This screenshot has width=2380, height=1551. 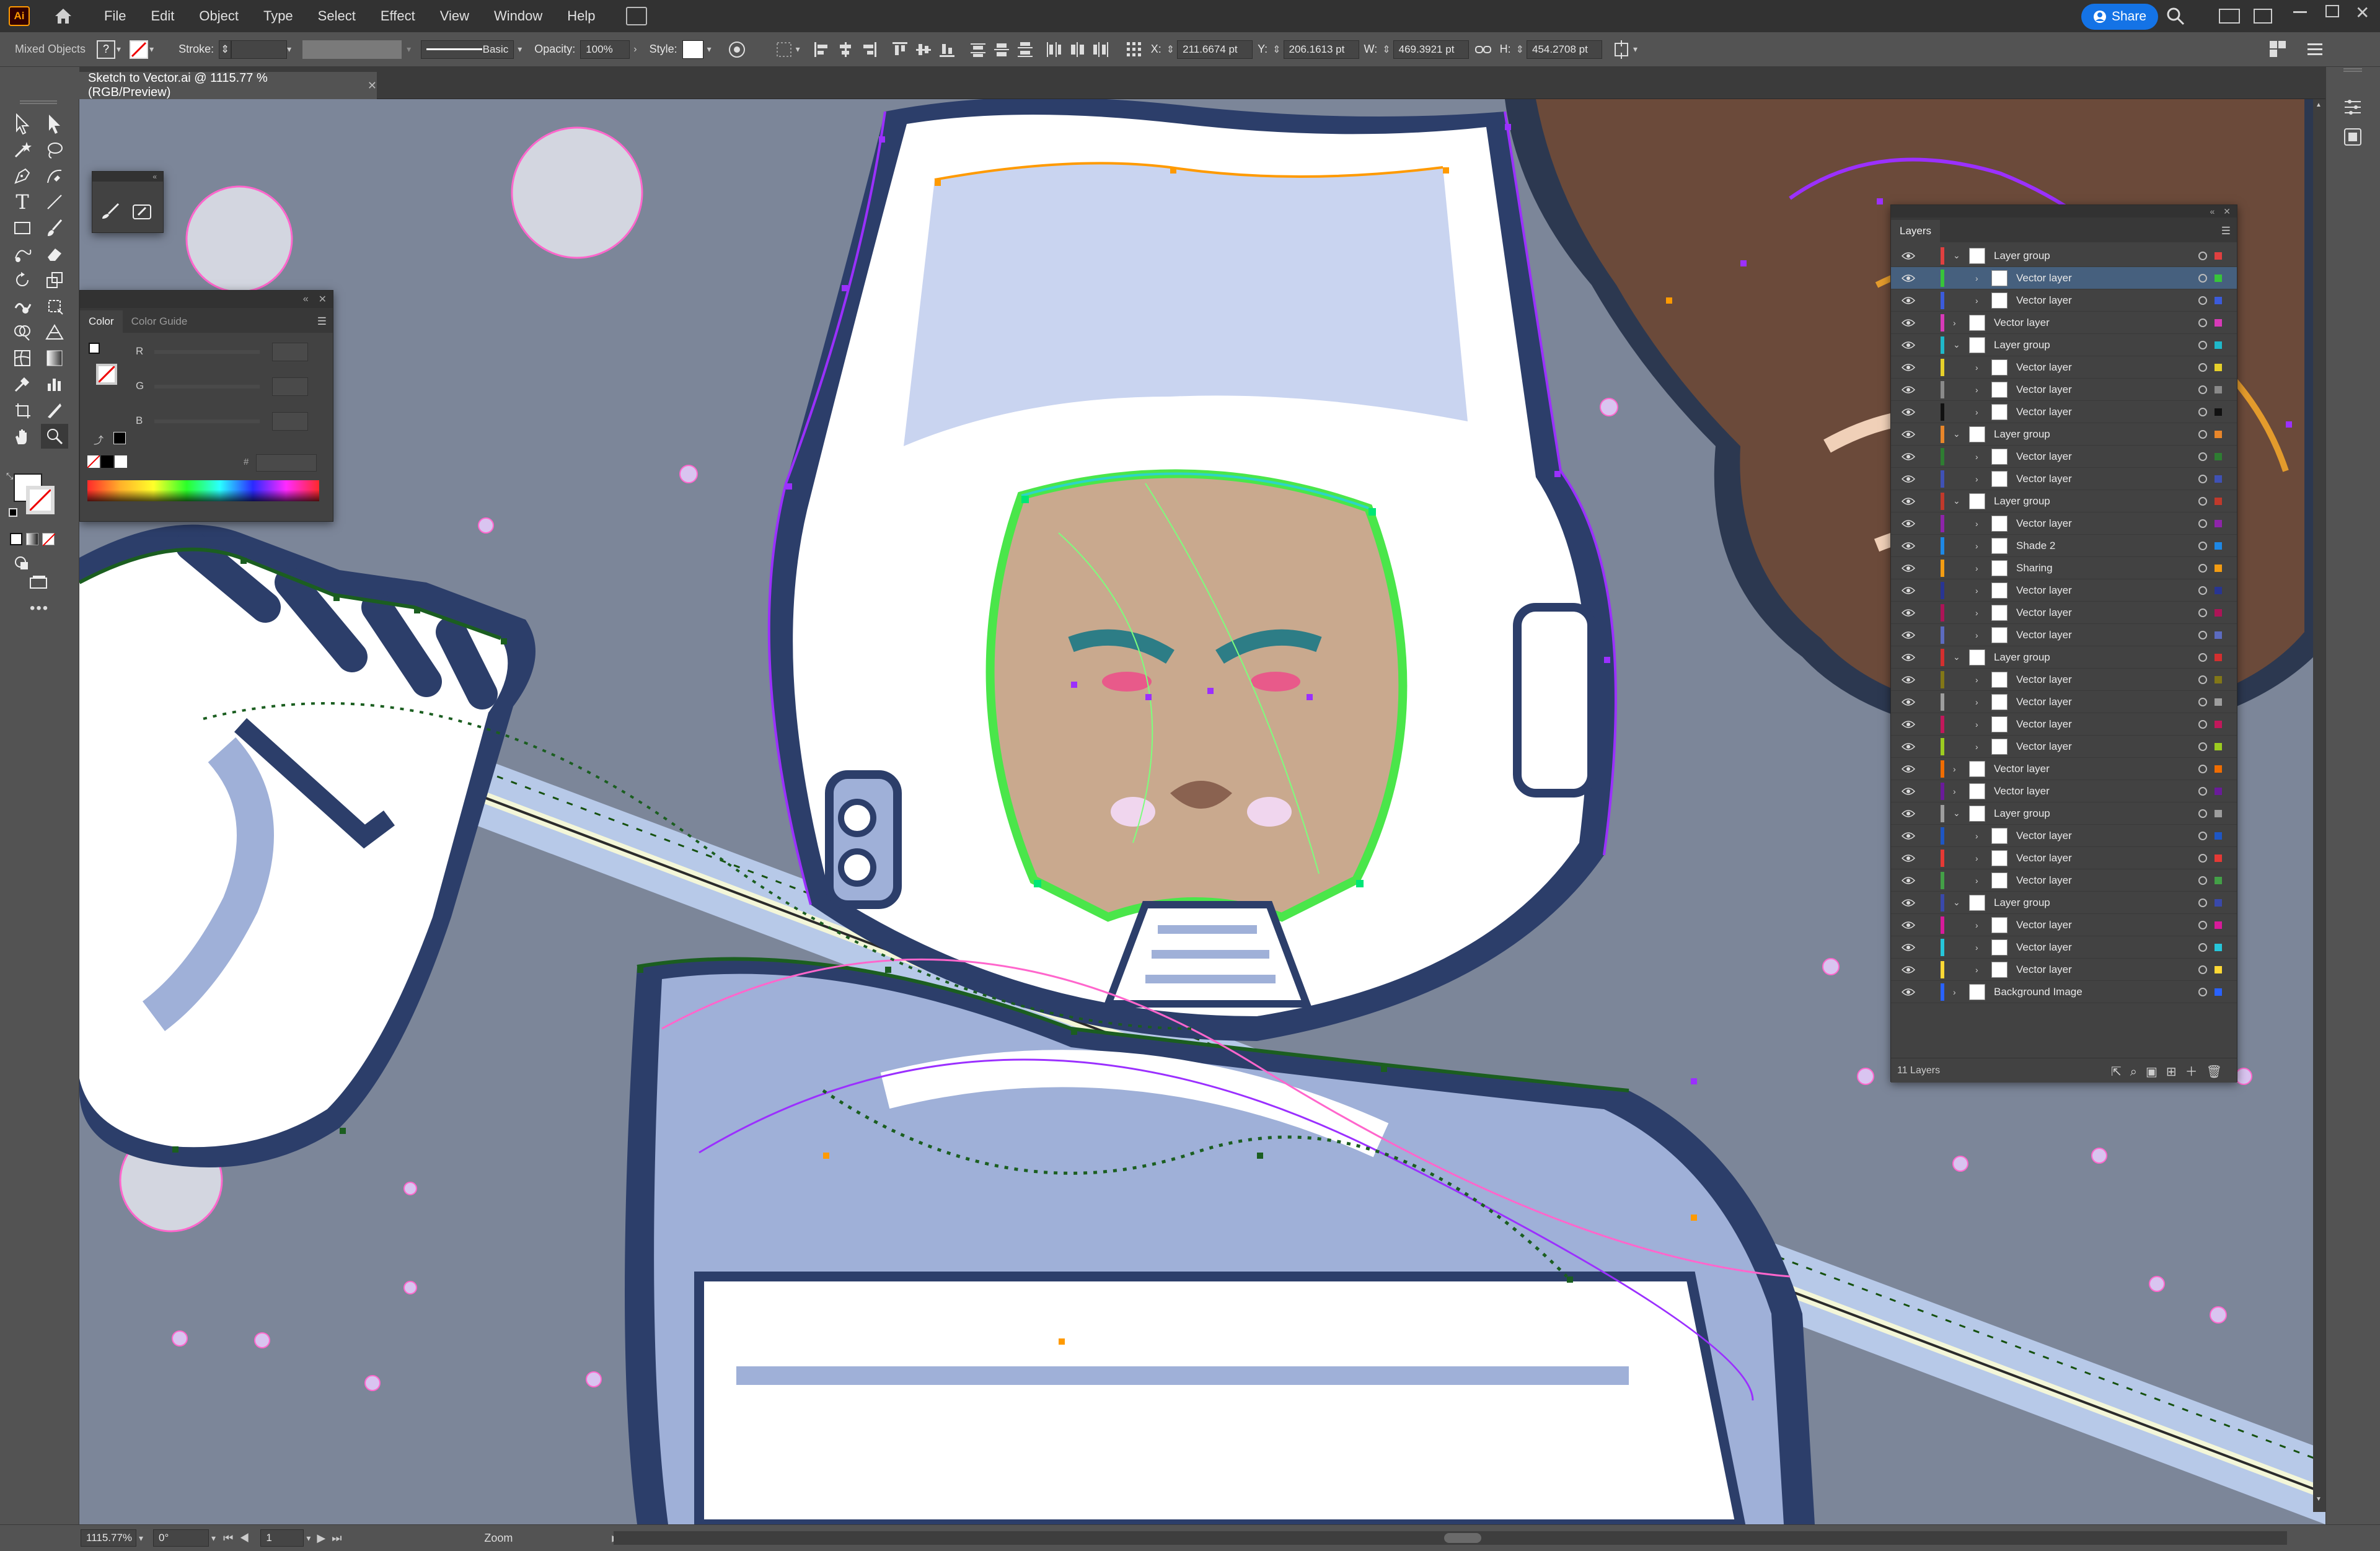 What do you see at coordinates (282, 1538) in the screenshot?
I see `artboard-number-input: 1` at bounding box center [282, 1538].